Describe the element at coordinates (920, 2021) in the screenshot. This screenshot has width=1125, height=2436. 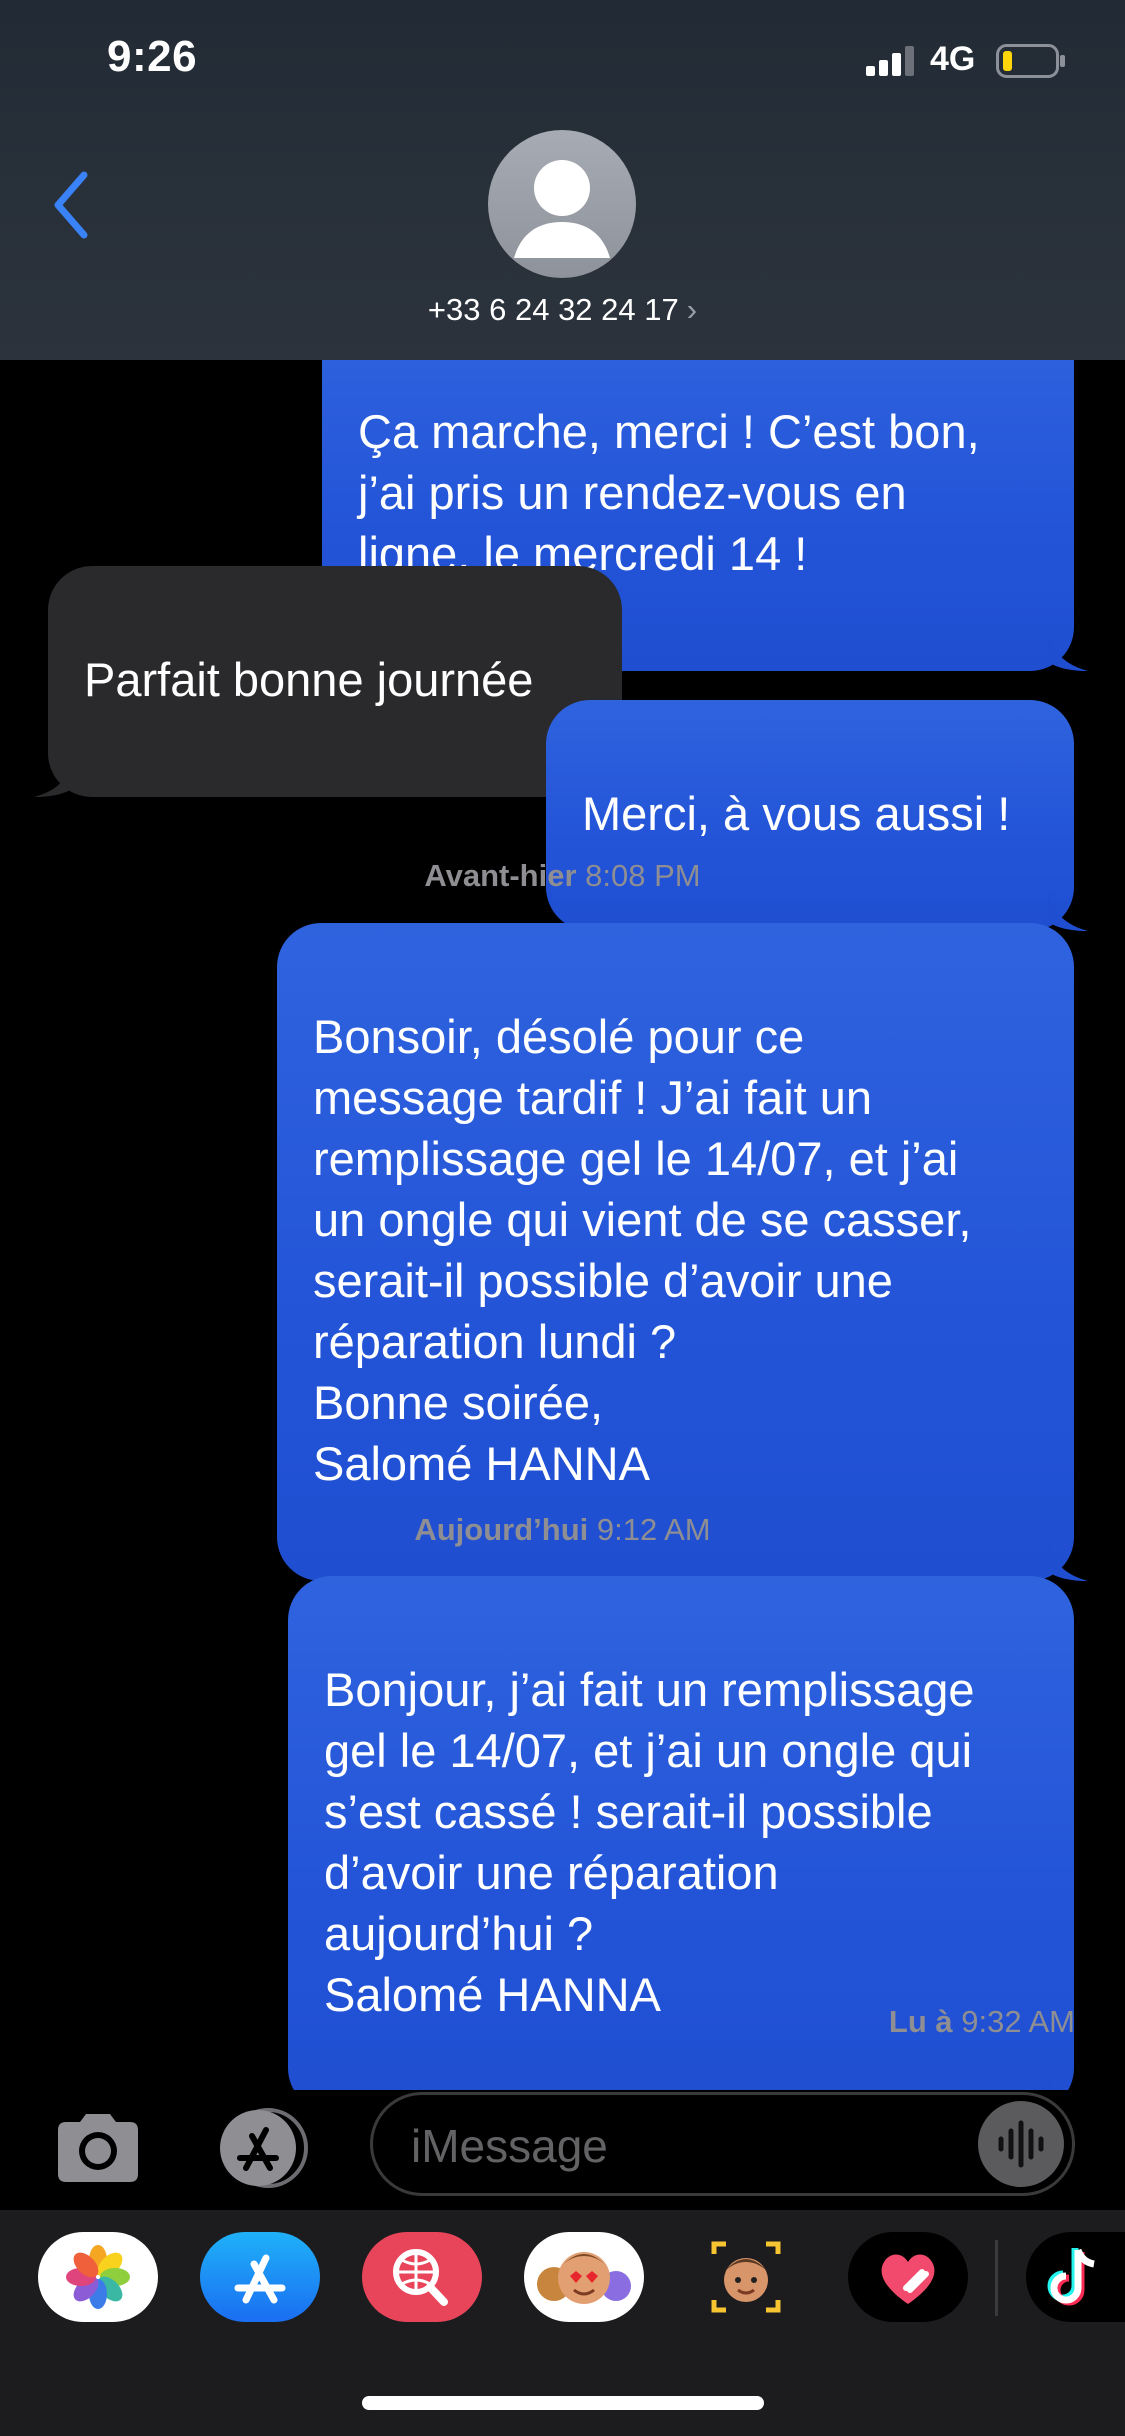
I see `read-receipt-label: Lu à` at that location.